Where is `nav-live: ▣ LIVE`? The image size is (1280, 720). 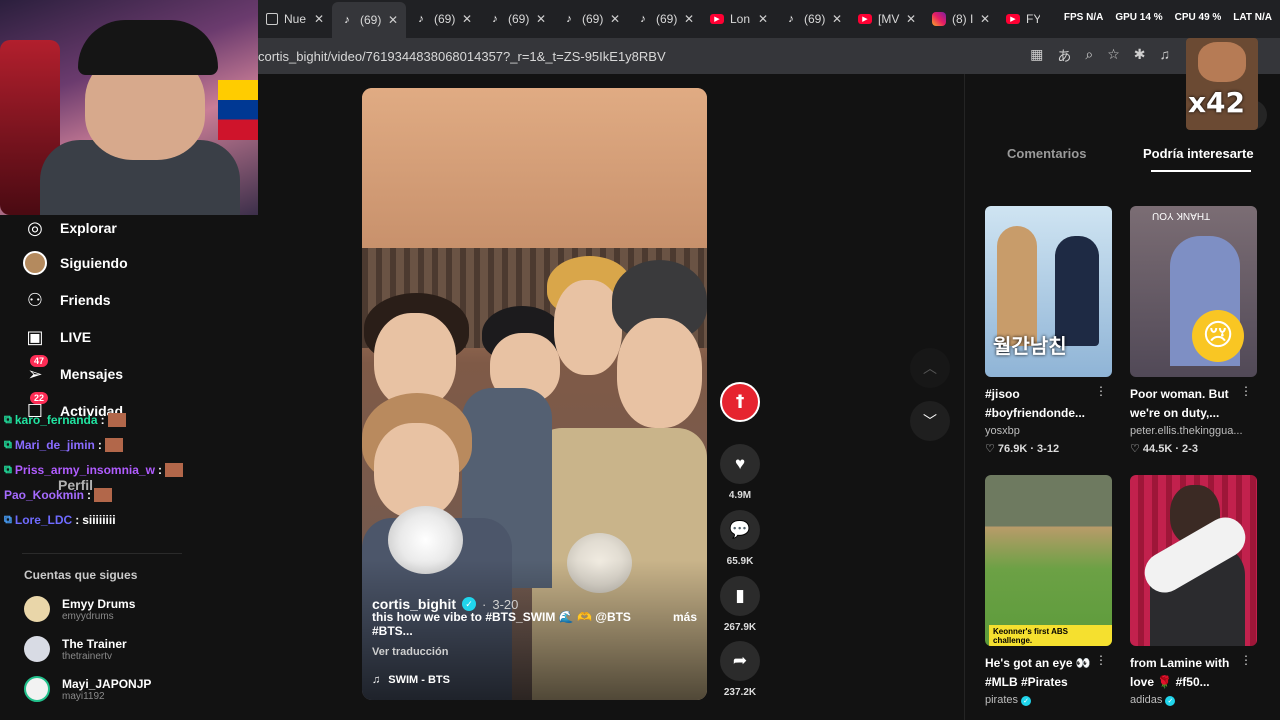
nav-live: ▣ LIVE is located at coordinates (56, 337).